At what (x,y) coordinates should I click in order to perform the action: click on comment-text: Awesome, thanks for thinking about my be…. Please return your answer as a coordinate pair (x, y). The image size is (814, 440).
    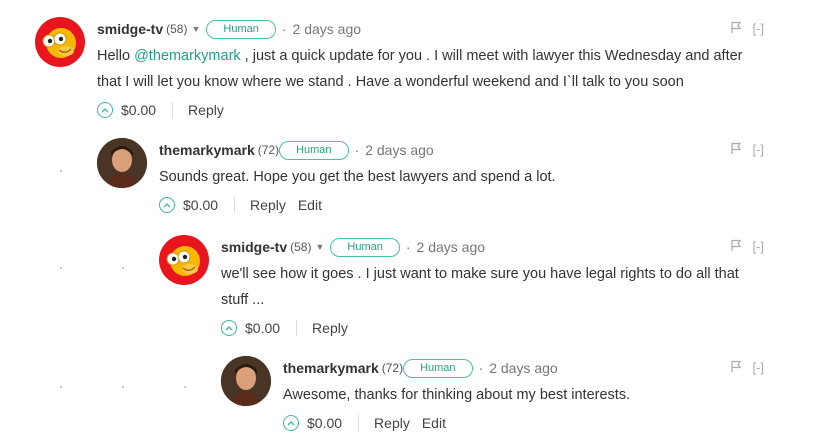
    Looking at the image, I should click on (457, 395).